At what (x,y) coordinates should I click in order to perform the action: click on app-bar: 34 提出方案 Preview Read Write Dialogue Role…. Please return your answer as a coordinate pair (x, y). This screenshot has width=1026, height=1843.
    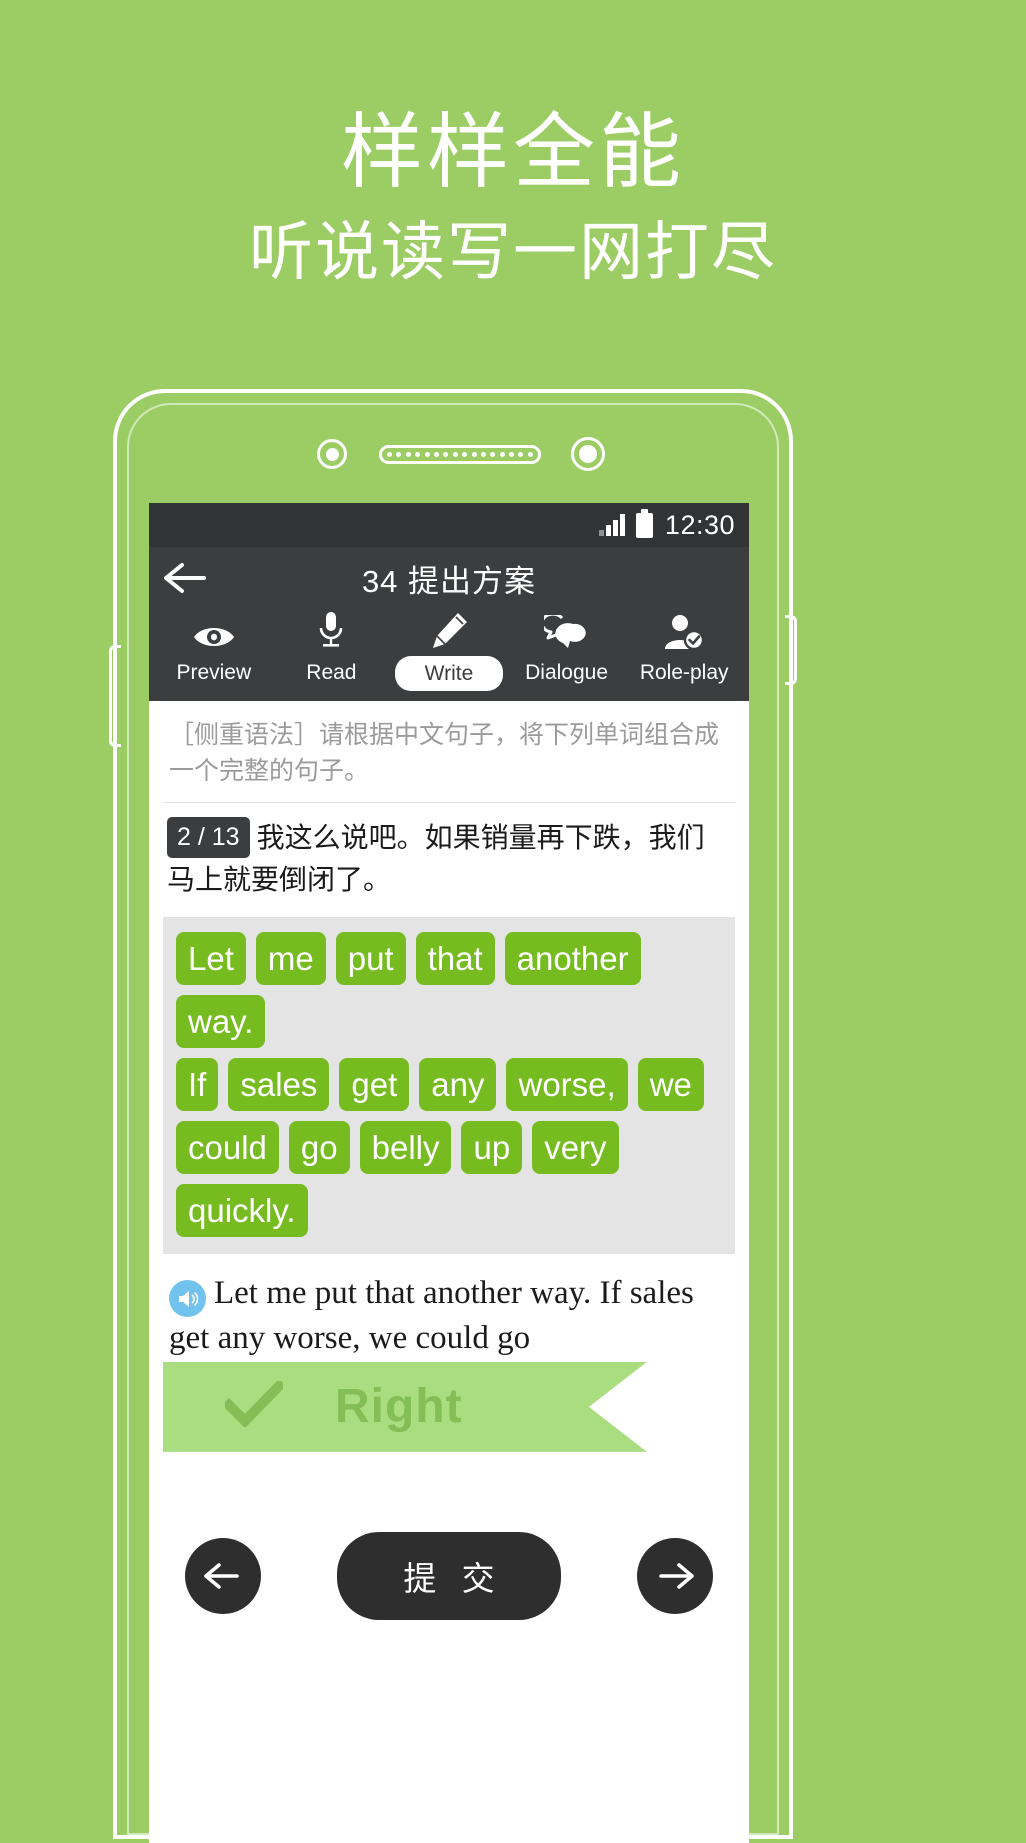
    Looking at the image, I should click on (449, 624).